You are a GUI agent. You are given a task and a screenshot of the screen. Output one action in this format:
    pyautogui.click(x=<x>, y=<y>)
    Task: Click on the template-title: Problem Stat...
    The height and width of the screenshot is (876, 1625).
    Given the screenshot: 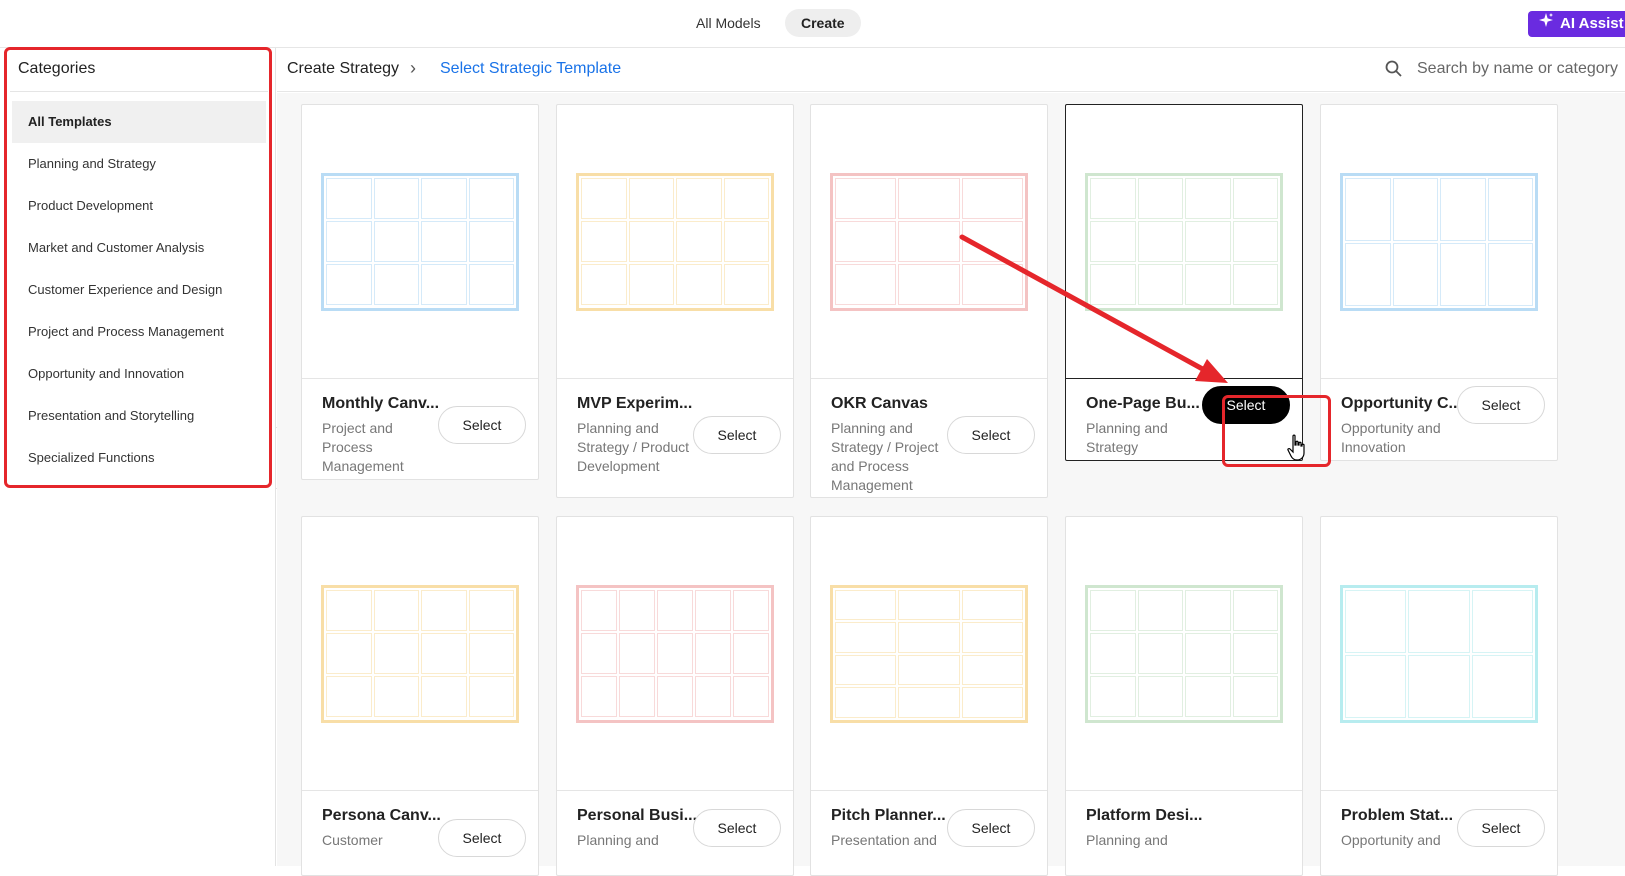 What is the action you would take?
    pyautogui.click(x=1397, y=815)
    